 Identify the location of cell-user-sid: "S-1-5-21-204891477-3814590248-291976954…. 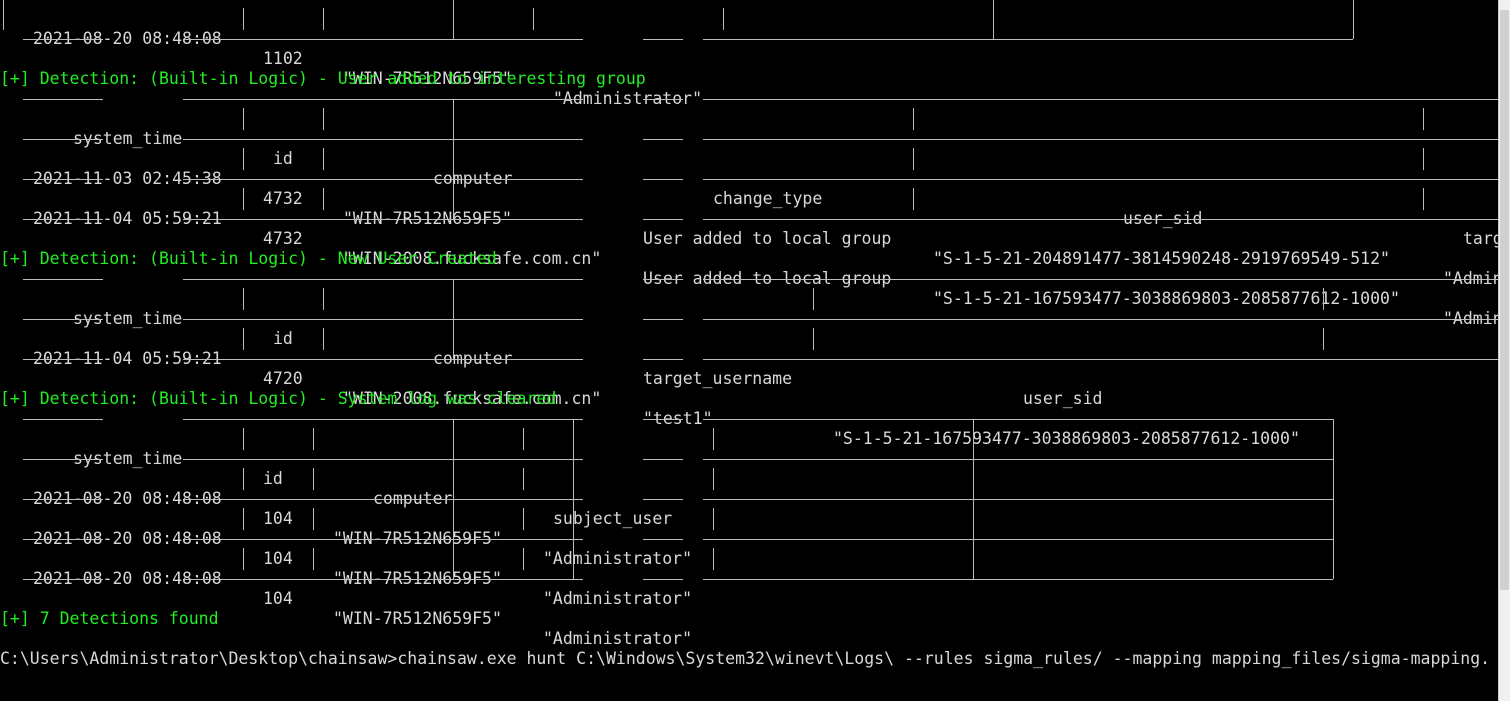
(1161, 258).